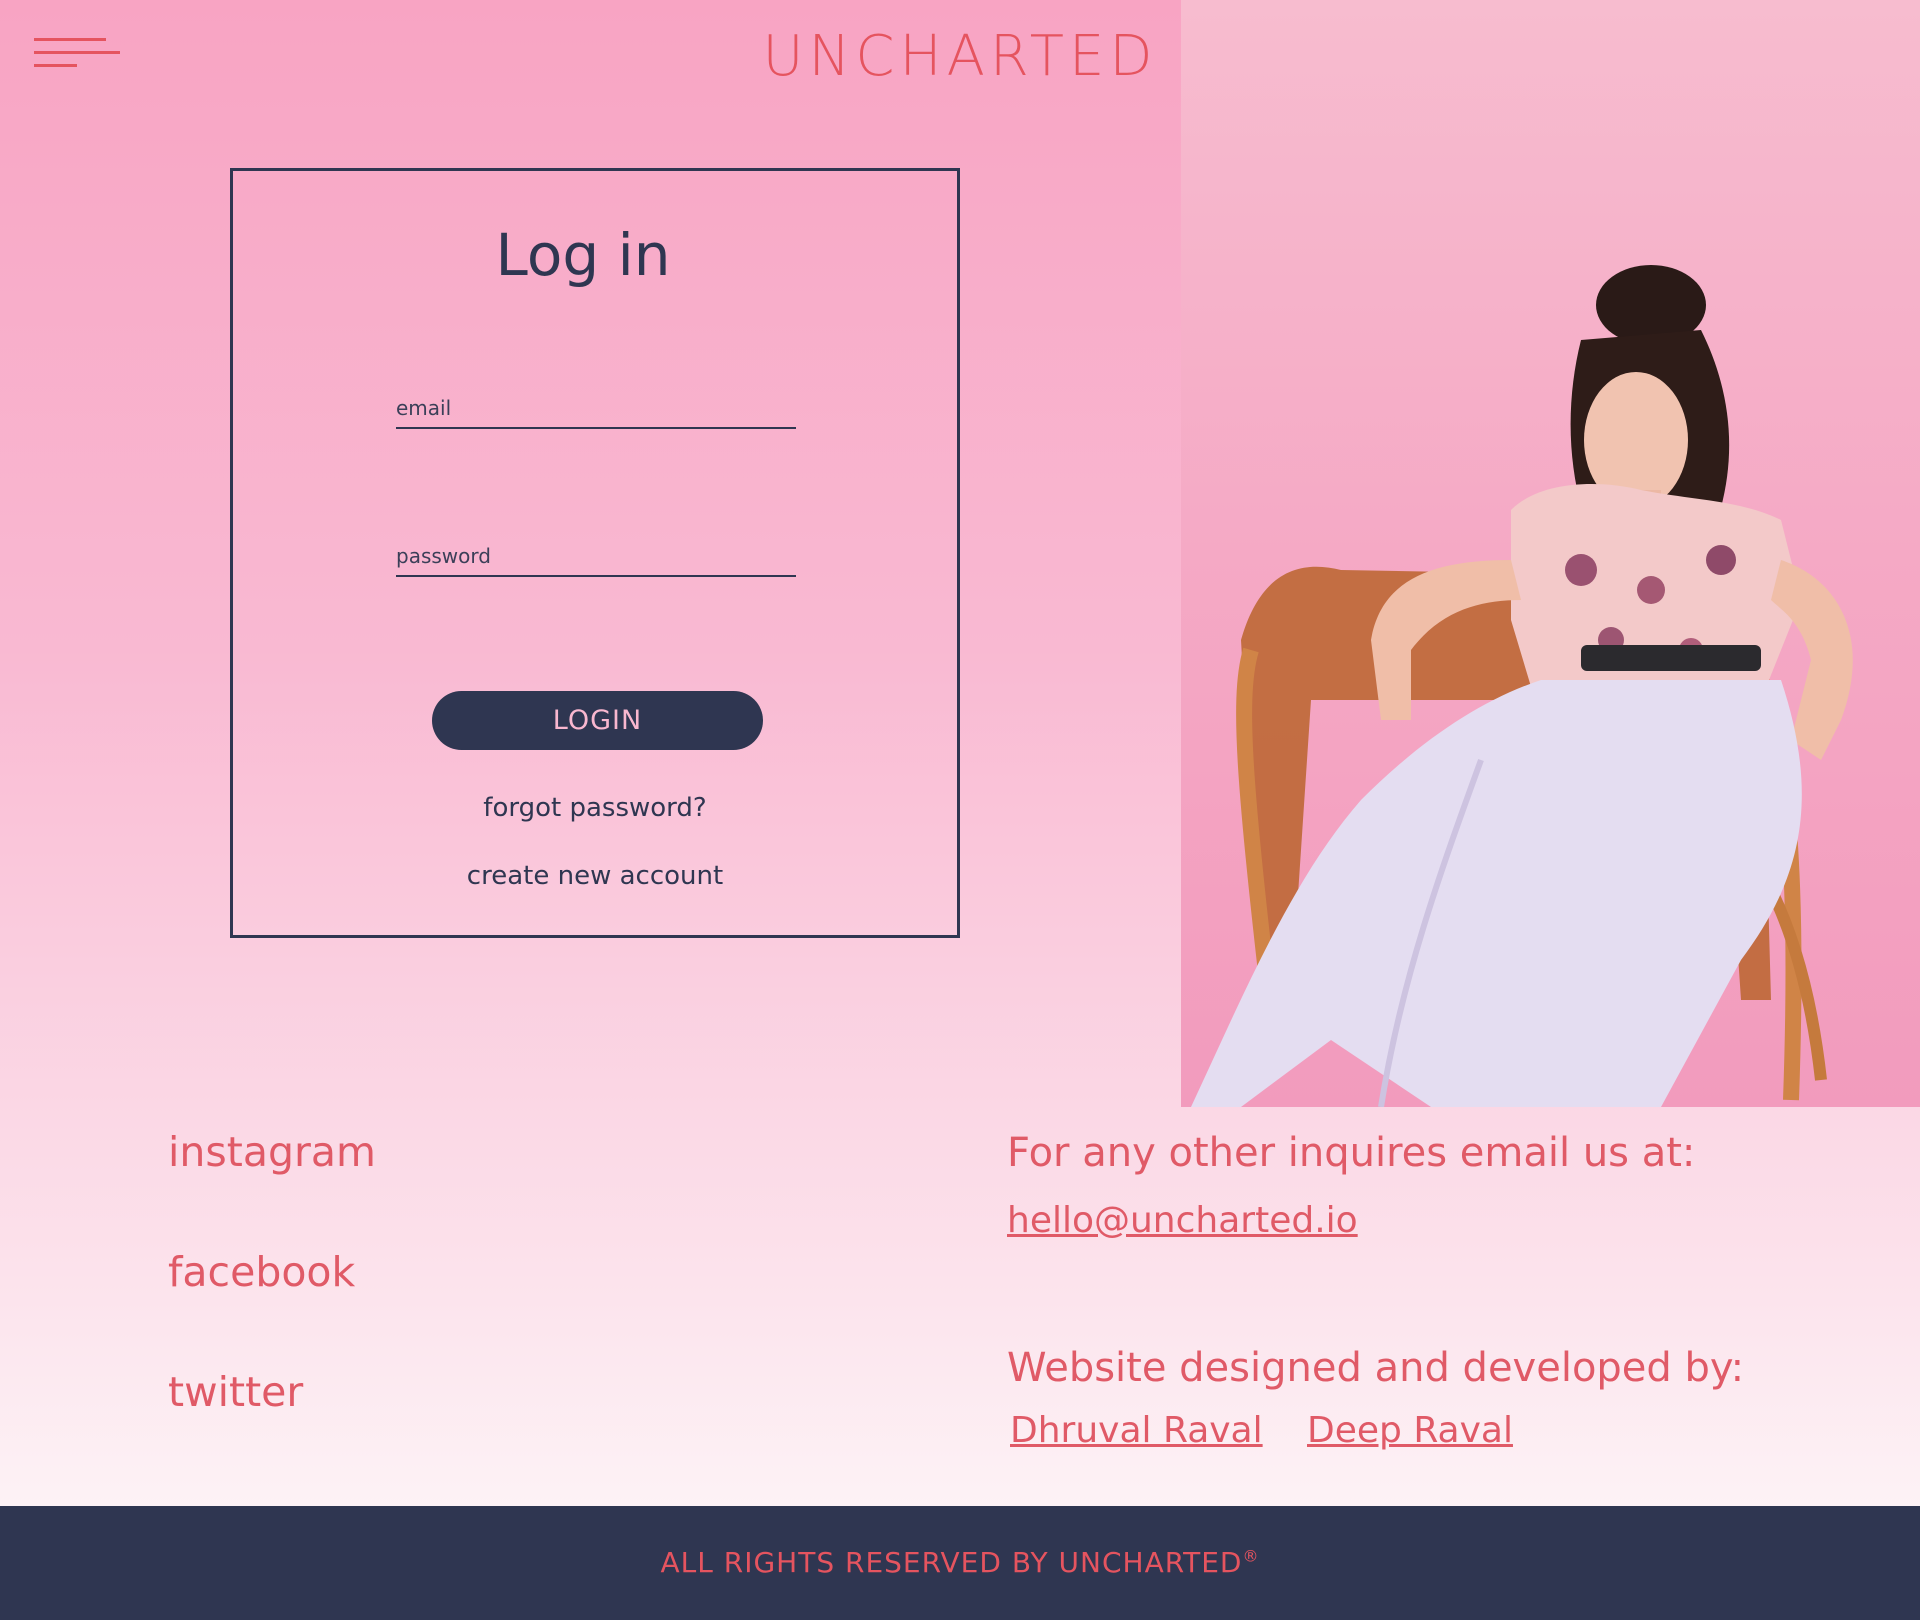 The image size is (1920, 1620). I want to click on inquiry-heading: For any other inquires email us at:, so click(1351, 1153).